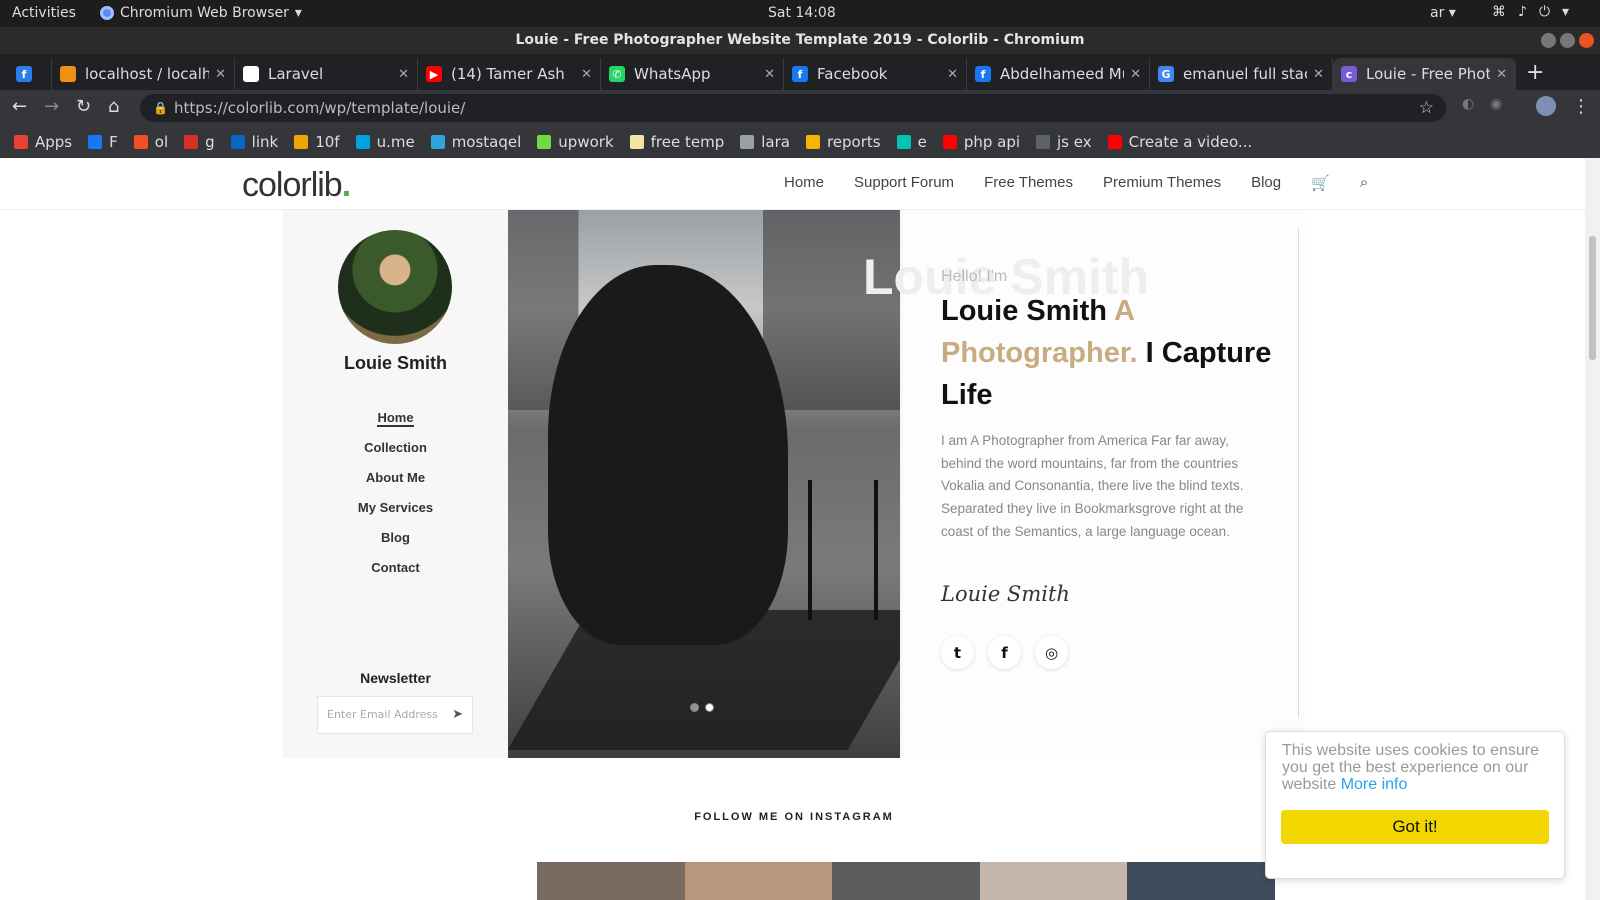  I want to click on more-info-link: More info, so click(1374, 784).